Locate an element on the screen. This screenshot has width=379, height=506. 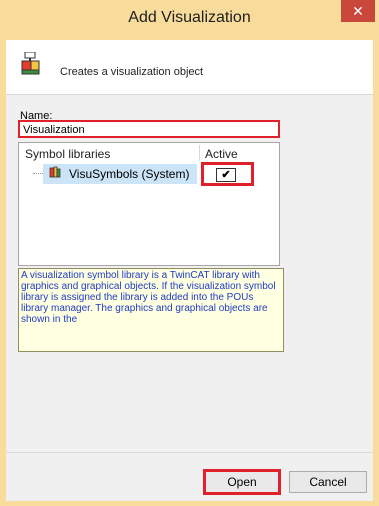
title-bar: Add Visualization ✕ is located at coordinates (189, 20).